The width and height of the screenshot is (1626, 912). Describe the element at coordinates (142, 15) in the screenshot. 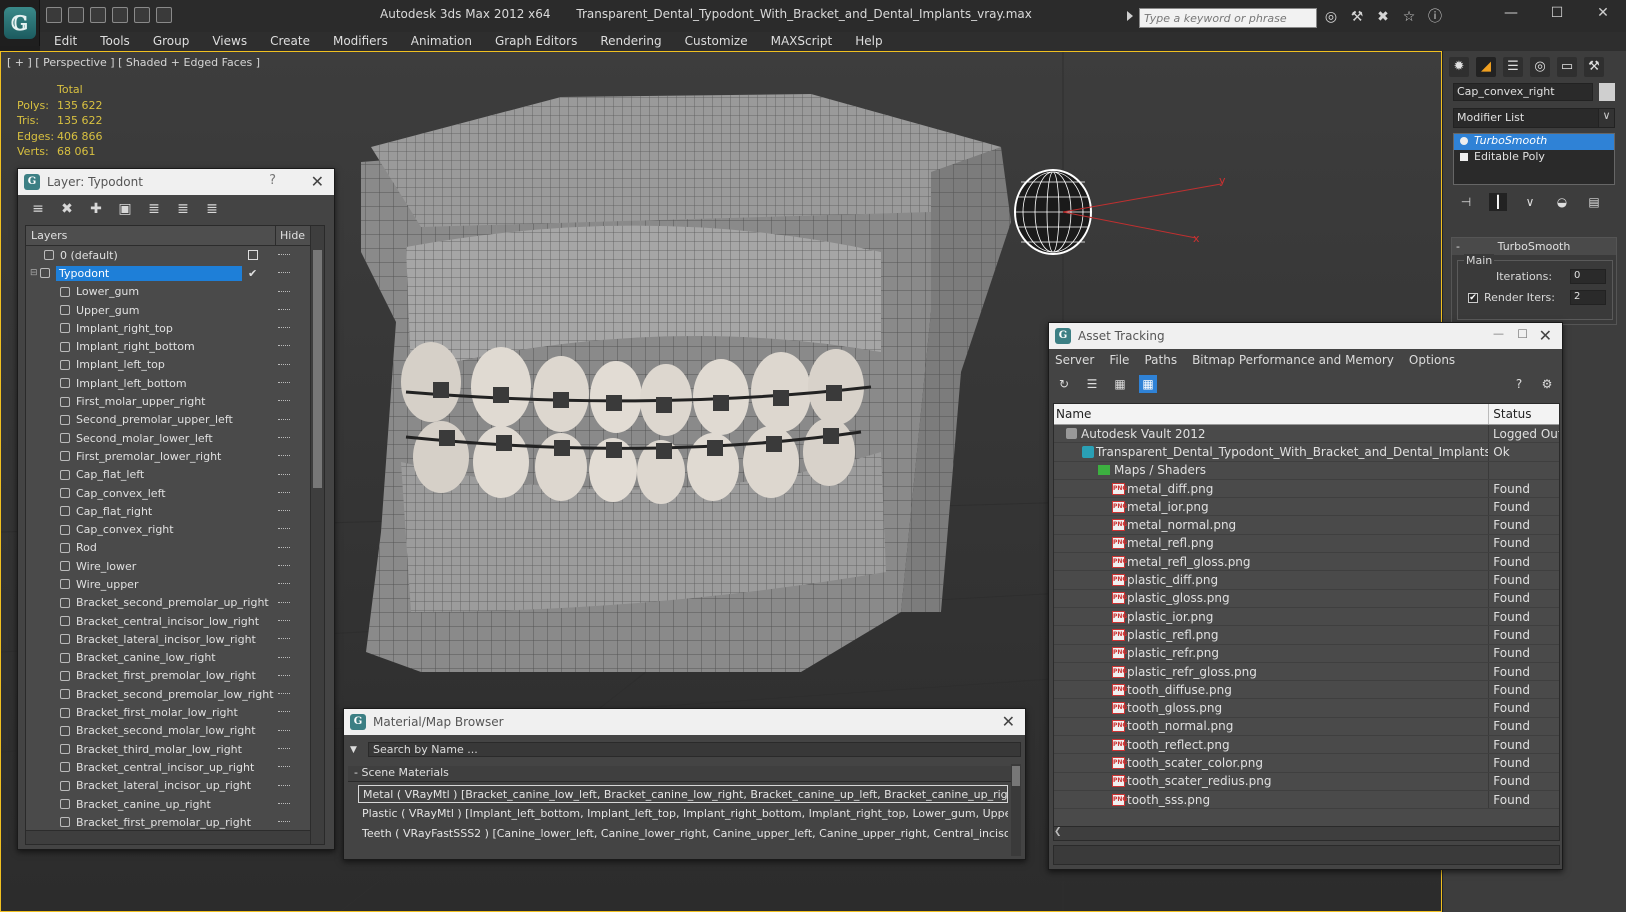

I see `redo-icon` at that location.